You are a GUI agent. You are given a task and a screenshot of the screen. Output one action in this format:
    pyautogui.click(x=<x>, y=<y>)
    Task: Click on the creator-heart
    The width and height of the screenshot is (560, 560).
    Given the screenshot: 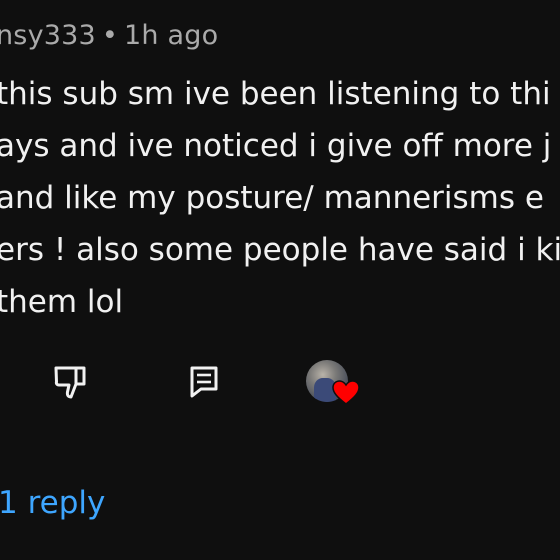 What is the action you would take?
    pyautogui.click(x=334, y=383)
    